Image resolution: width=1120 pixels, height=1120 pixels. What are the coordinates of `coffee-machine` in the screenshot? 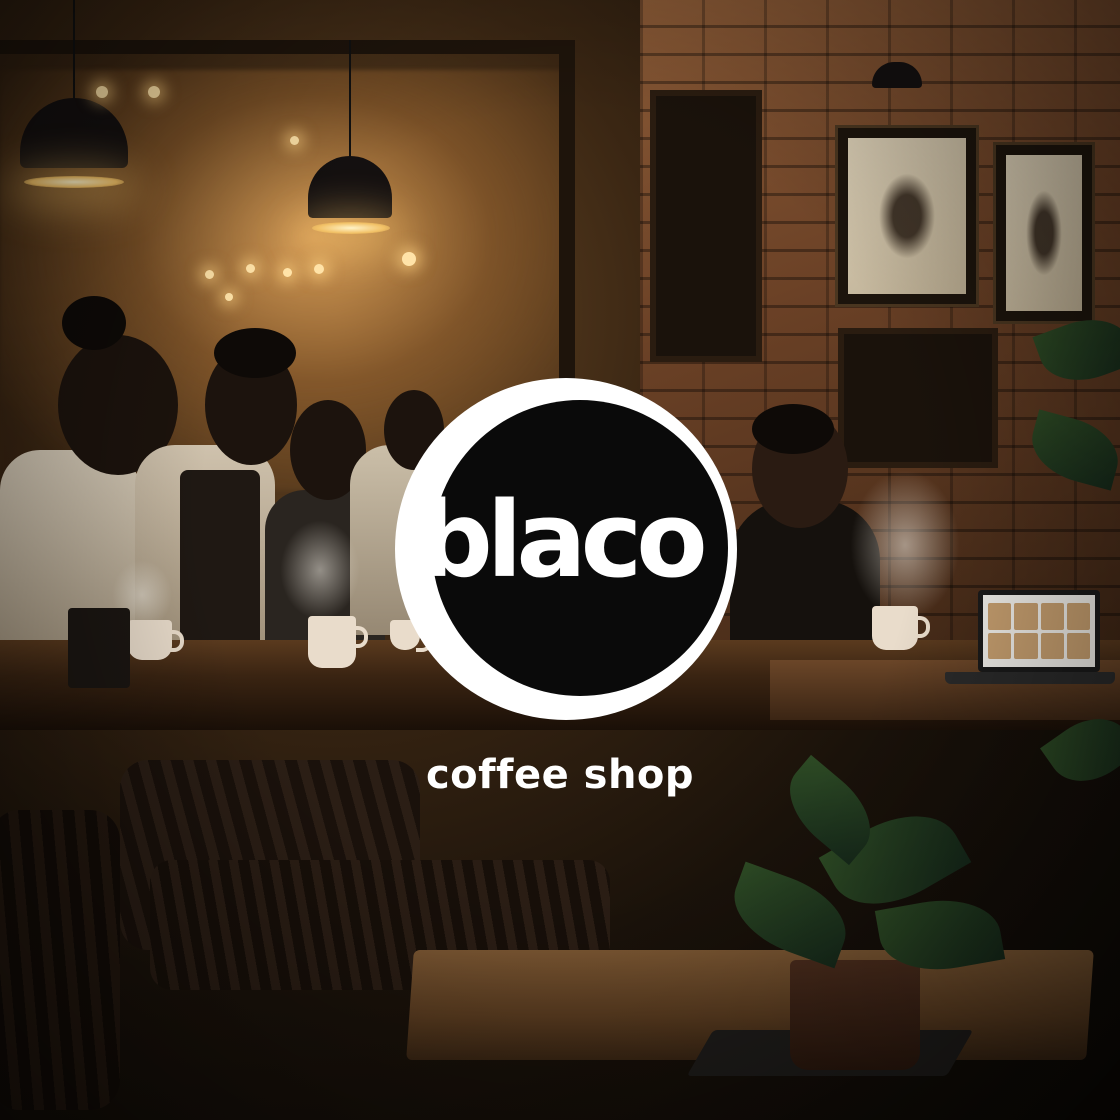 It's located at (99, 648).